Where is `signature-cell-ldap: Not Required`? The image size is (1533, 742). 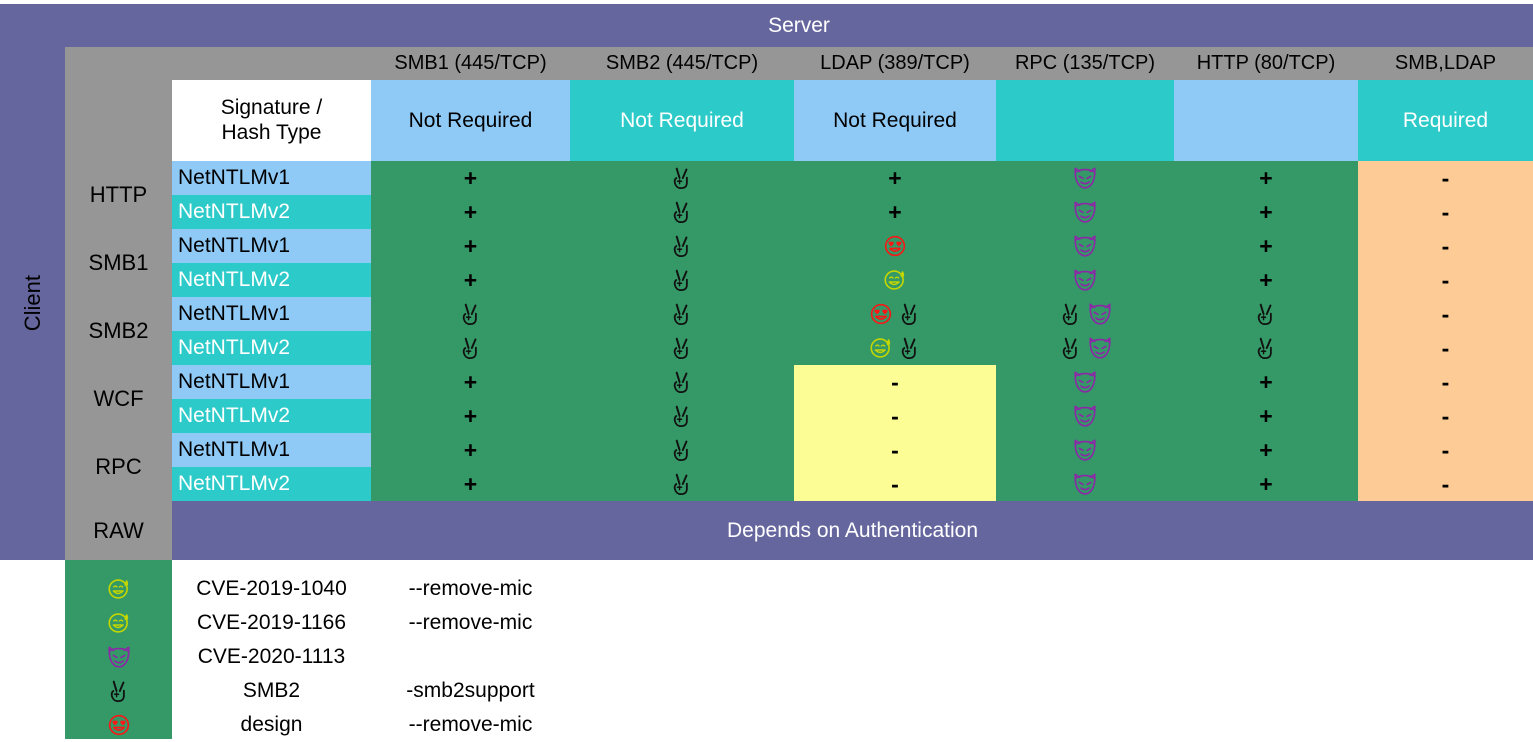 signature-cell-ldap: Not Required is located at coordinates (895, 120).